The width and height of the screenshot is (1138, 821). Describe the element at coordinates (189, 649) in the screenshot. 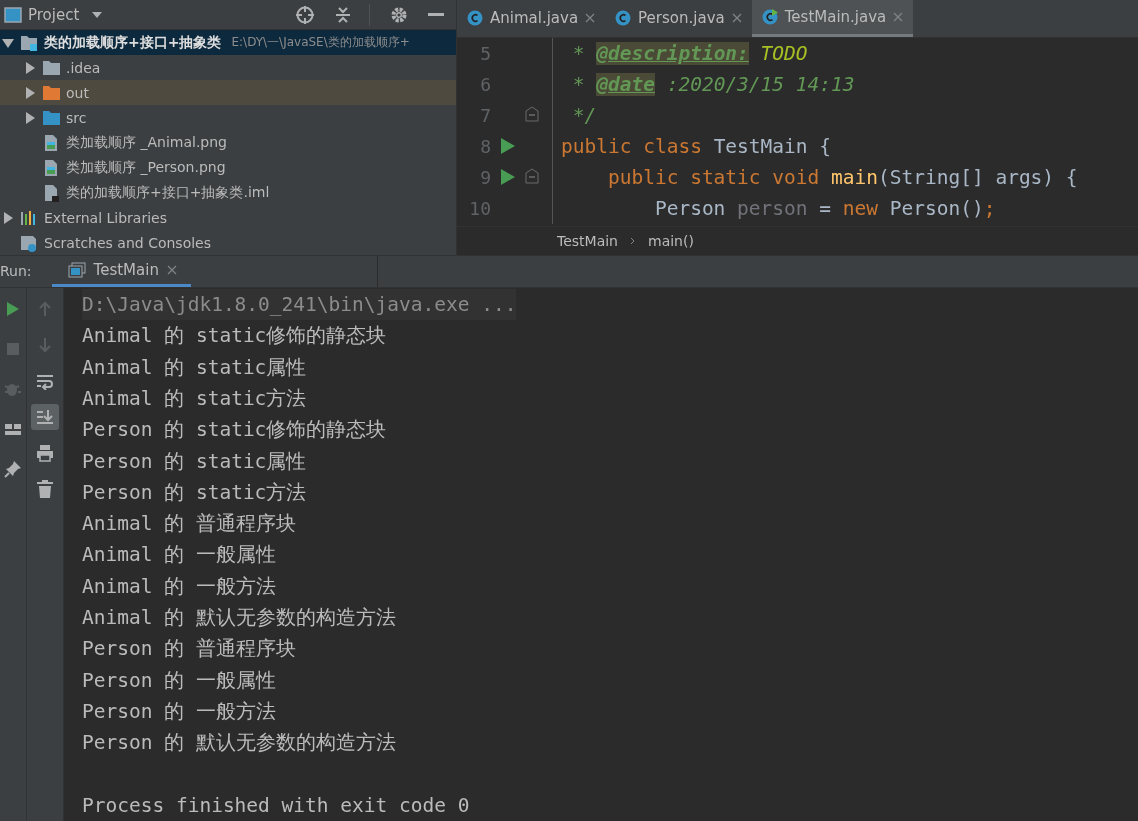

I see `console-line: Person 的 普通程序块` at that location.